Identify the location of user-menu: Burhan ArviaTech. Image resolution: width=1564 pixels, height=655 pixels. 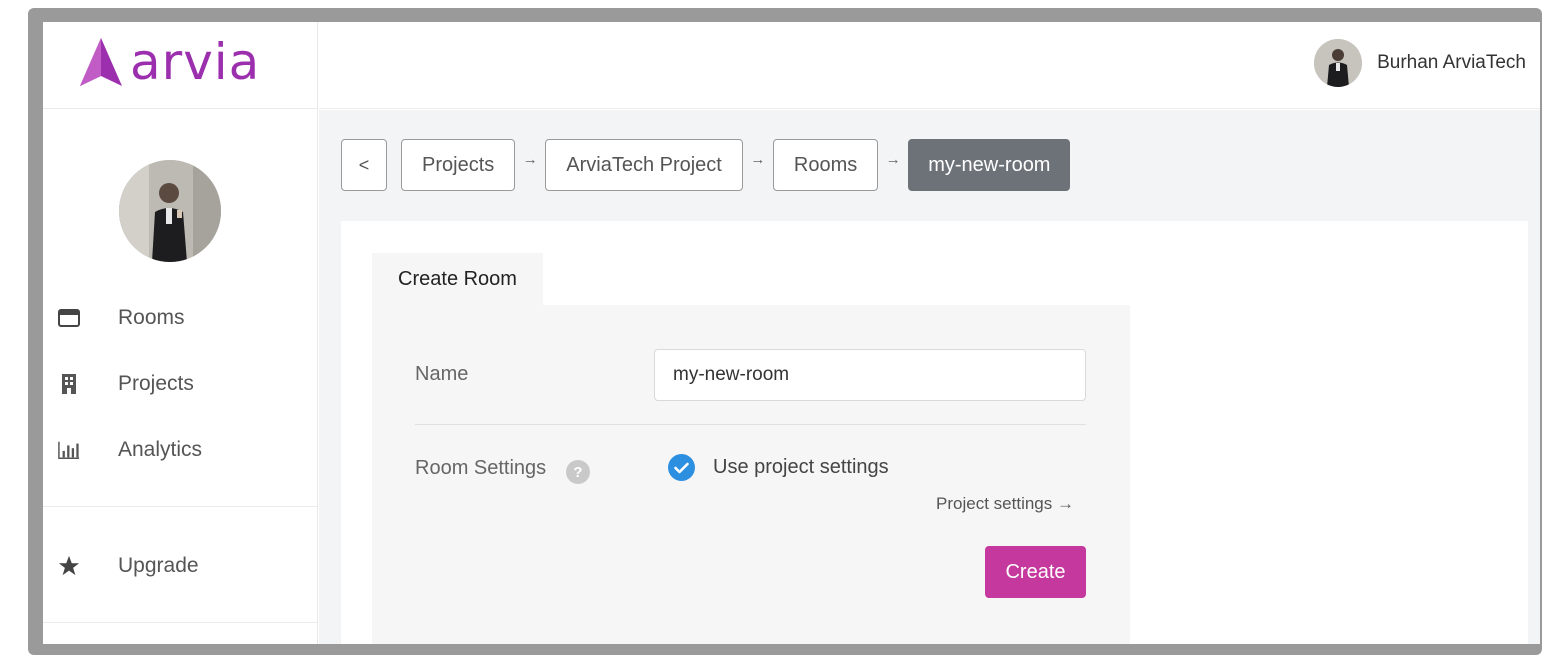
(1420, 63).